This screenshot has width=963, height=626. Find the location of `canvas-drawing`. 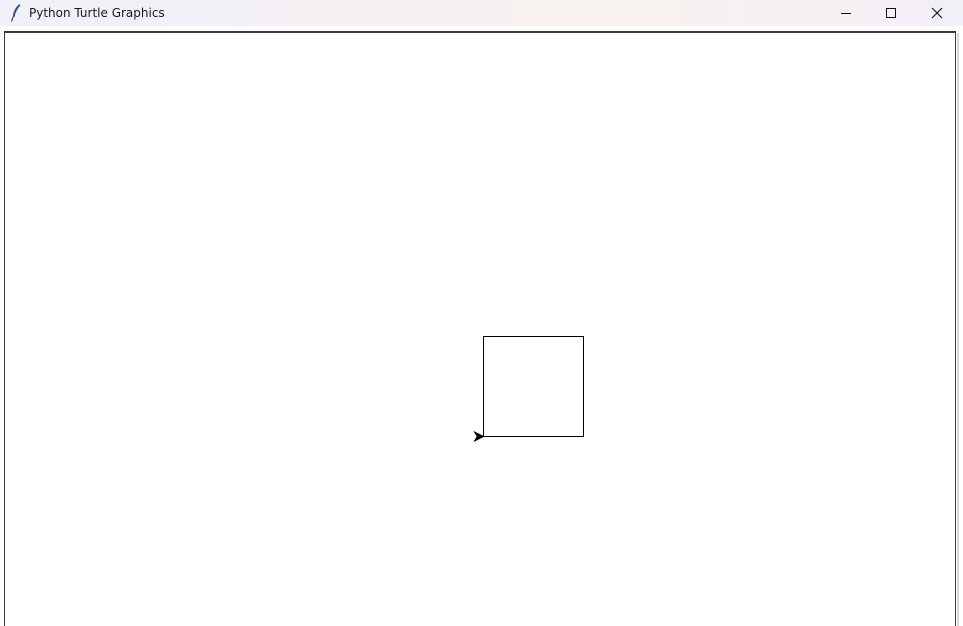

canvas-drawing is located at coordinates (528, 389).